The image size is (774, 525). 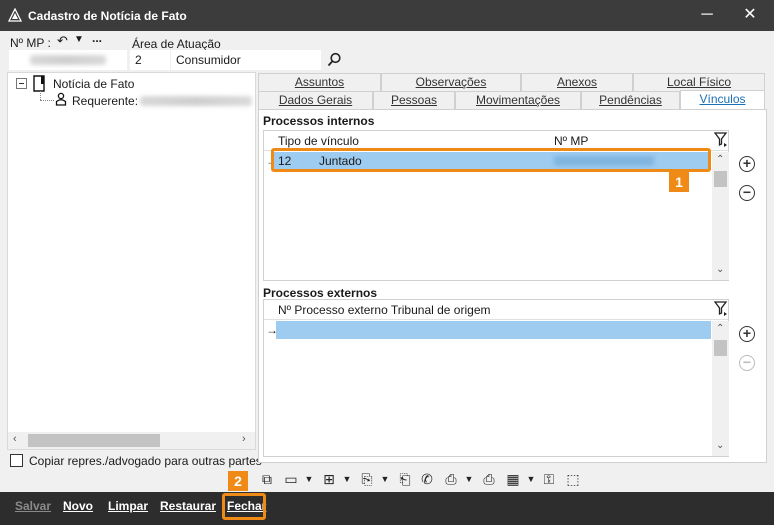 I want to click on action-toolbar: ⧉ ▭ ▼ ⊞ ▼ ⎘ ▼ ⎗ ✆ ⎙ ▼ ⎙ ▦ ▼ ⚿ ⬚, so click(x=423, y=480).